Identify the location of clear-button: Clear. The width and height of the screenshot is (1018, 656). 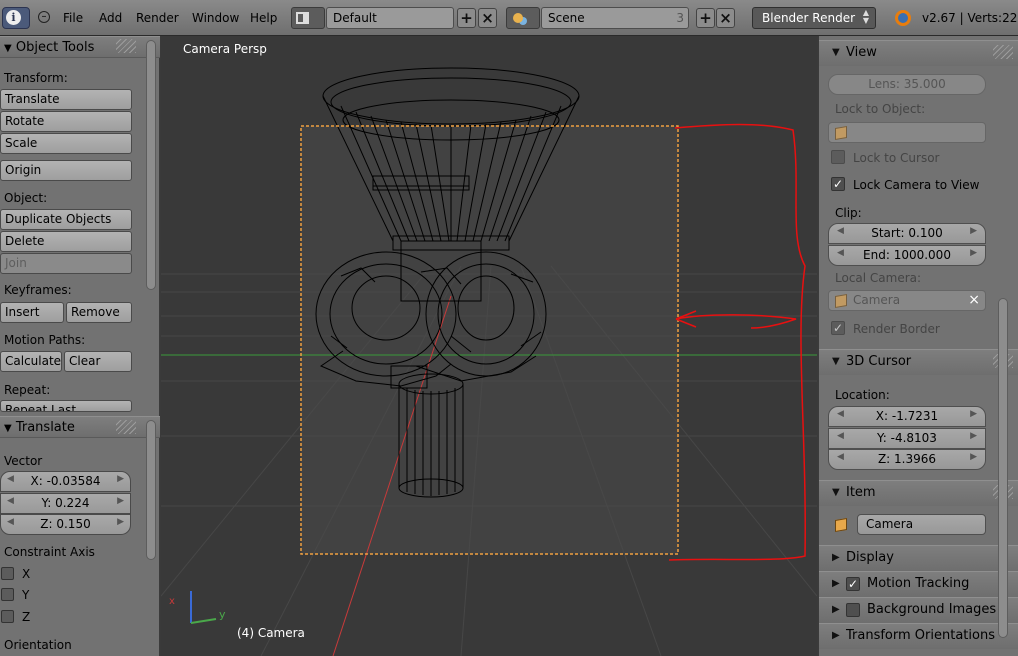
(98, 361).